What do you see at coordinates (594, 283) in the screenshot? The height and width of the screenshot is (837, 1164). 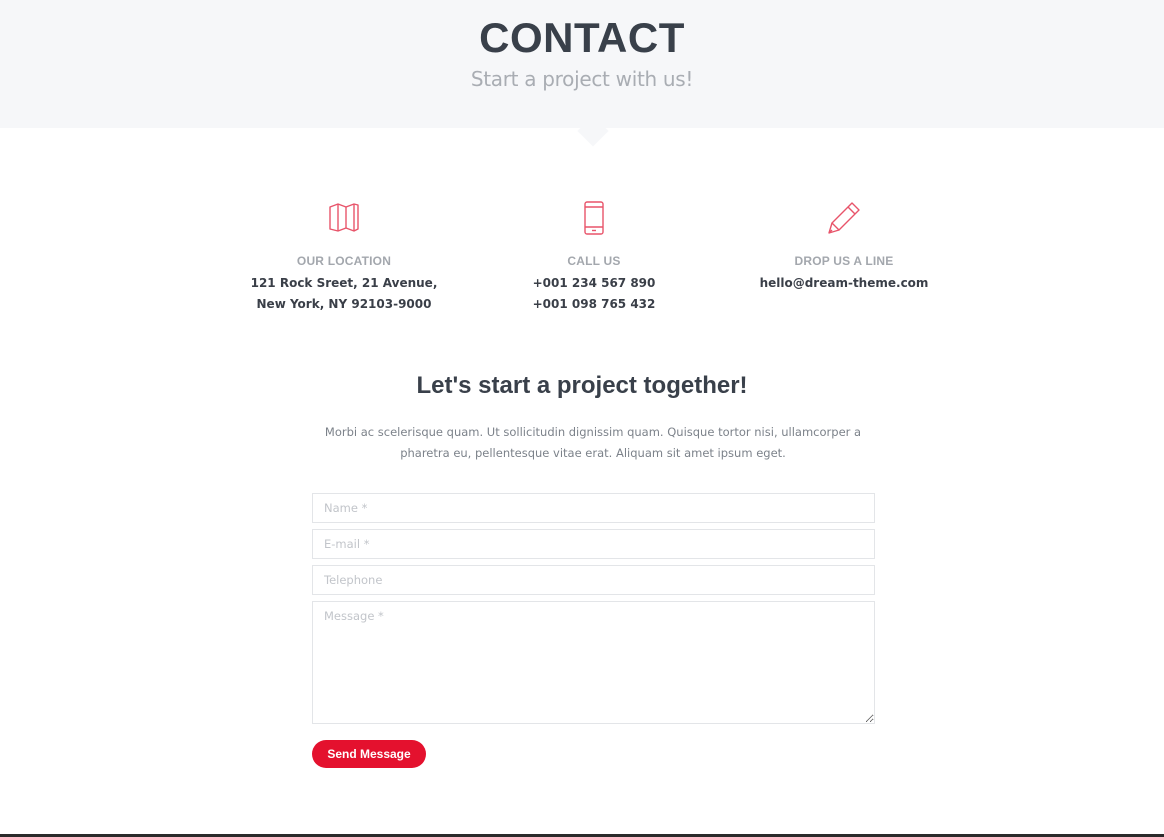 I see `phone-number: +001 234 567 890` at bounding box center [594, 283].